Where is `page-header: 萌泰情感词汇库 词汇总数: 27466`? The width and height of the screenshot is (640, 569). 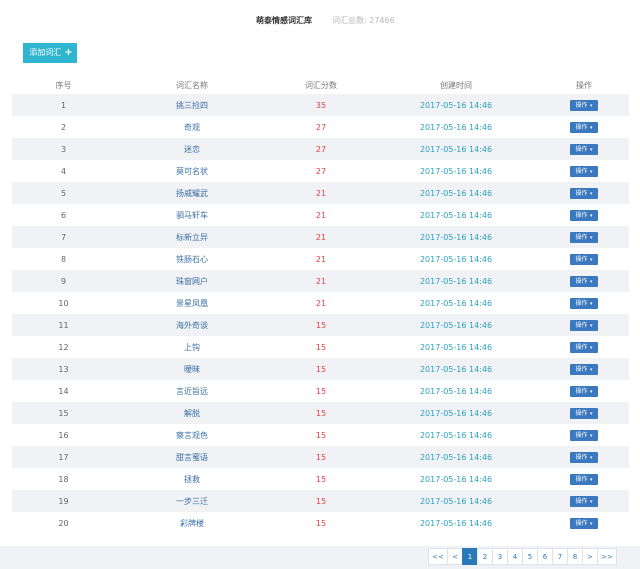
page-header: 萌泰情感词汇库 词汇总数: 27466 is located at coordinates (320, 21).